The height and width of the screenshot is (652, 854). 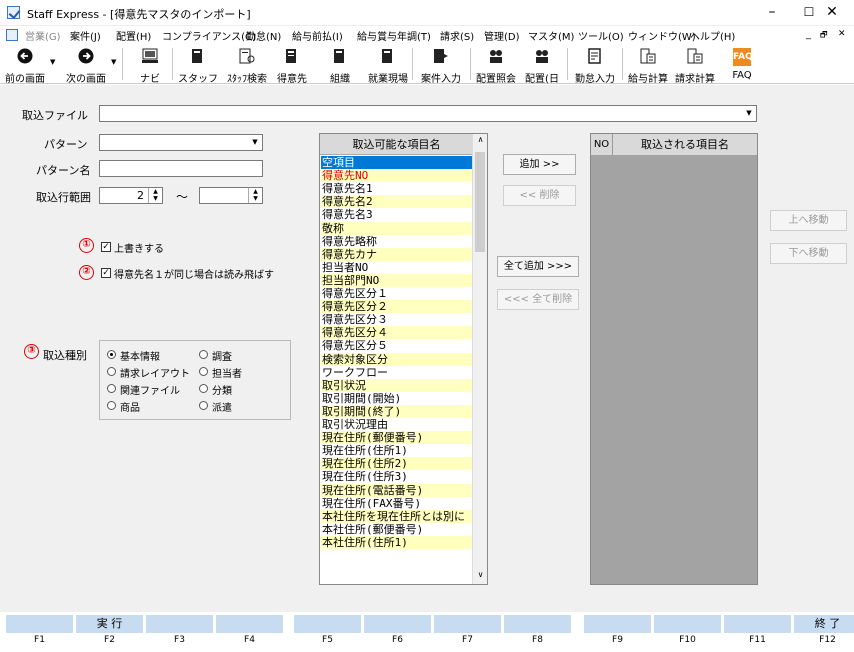 I want to click on scroll-down-icon: ∨, so click(x=480, y=574).